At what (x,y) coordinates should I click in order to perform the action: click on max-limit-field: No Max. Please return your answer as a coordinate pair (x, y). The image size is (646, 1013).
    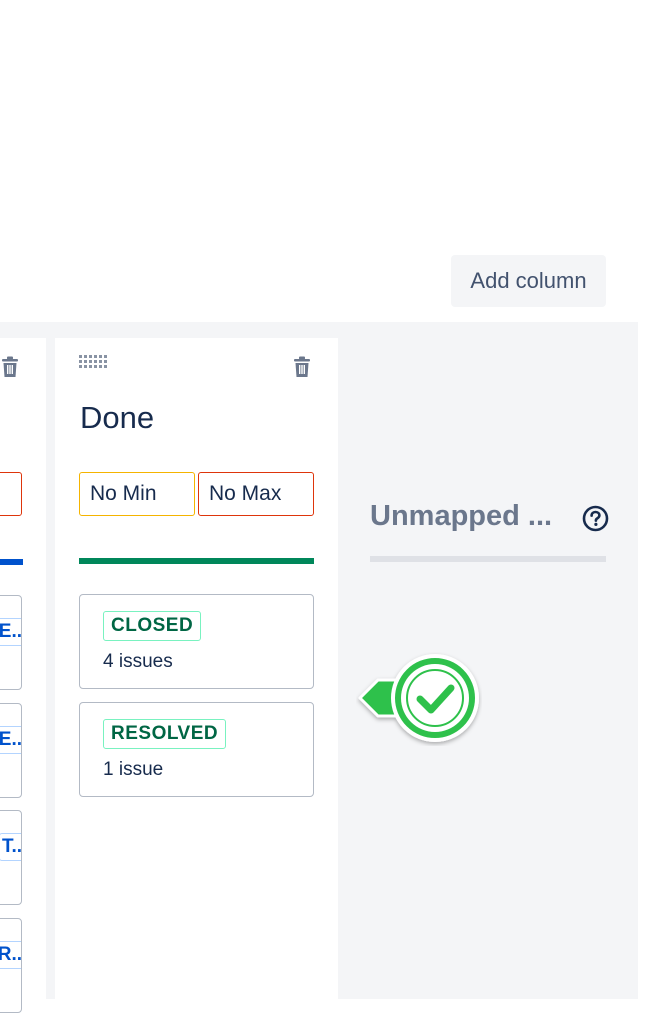
    Looking at the image, I should click on (256, 494).